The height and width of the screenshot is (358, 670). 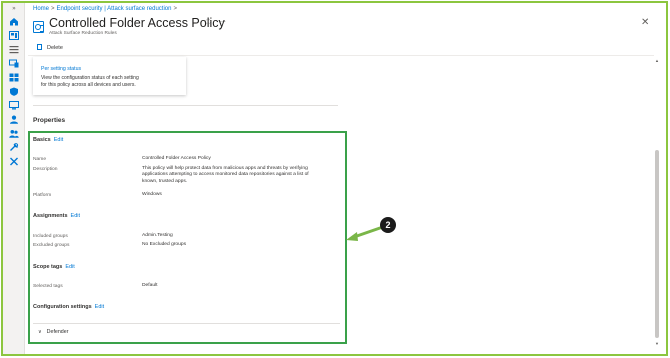 What do you see at coordinates (645, 22) in the screenshot?
I see `close-icon: ✕` at bounding box center [645, 22].